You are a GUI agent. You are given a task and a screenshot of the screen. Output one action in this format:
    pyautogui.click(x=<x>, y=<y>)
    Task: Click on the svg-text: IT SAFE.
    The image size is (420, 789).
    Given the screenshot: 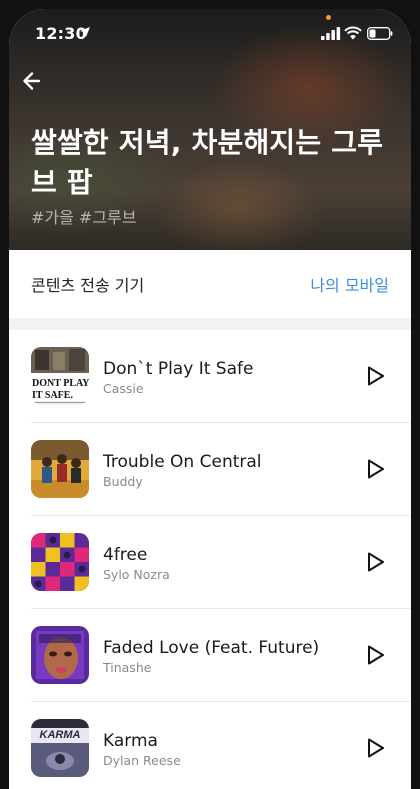 What is the action you would take?
    pyautogui.click(x=52, y=395)
    